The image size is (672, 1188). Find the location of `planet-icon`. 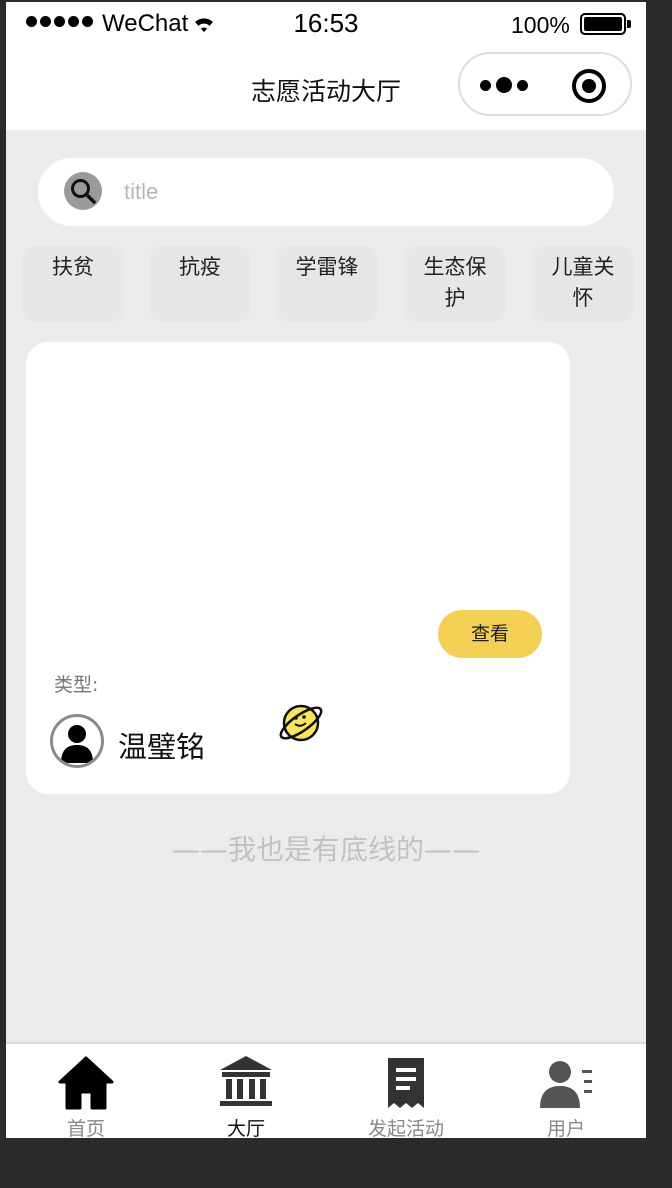

planet-icon is located at coordinates (301, 723).